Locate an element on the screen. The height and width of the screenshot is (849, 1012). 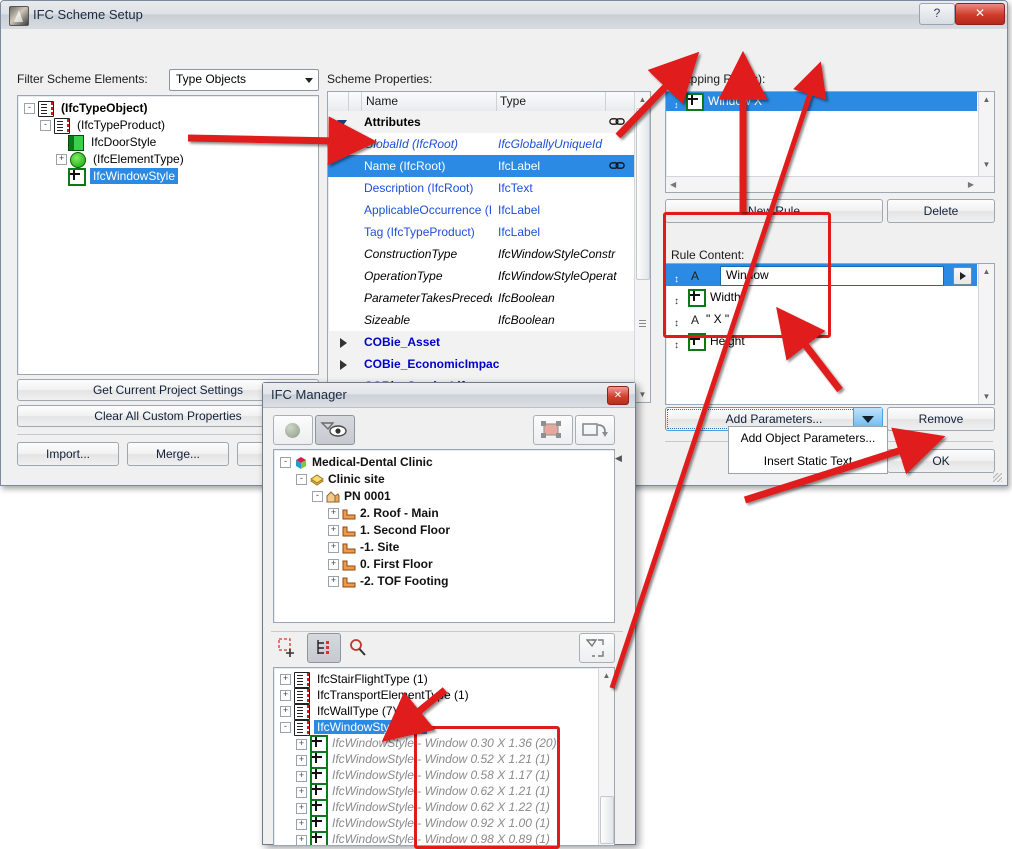
property-row: Name (IfcRoot) IfcLabel is located at coordinates (481, 166).